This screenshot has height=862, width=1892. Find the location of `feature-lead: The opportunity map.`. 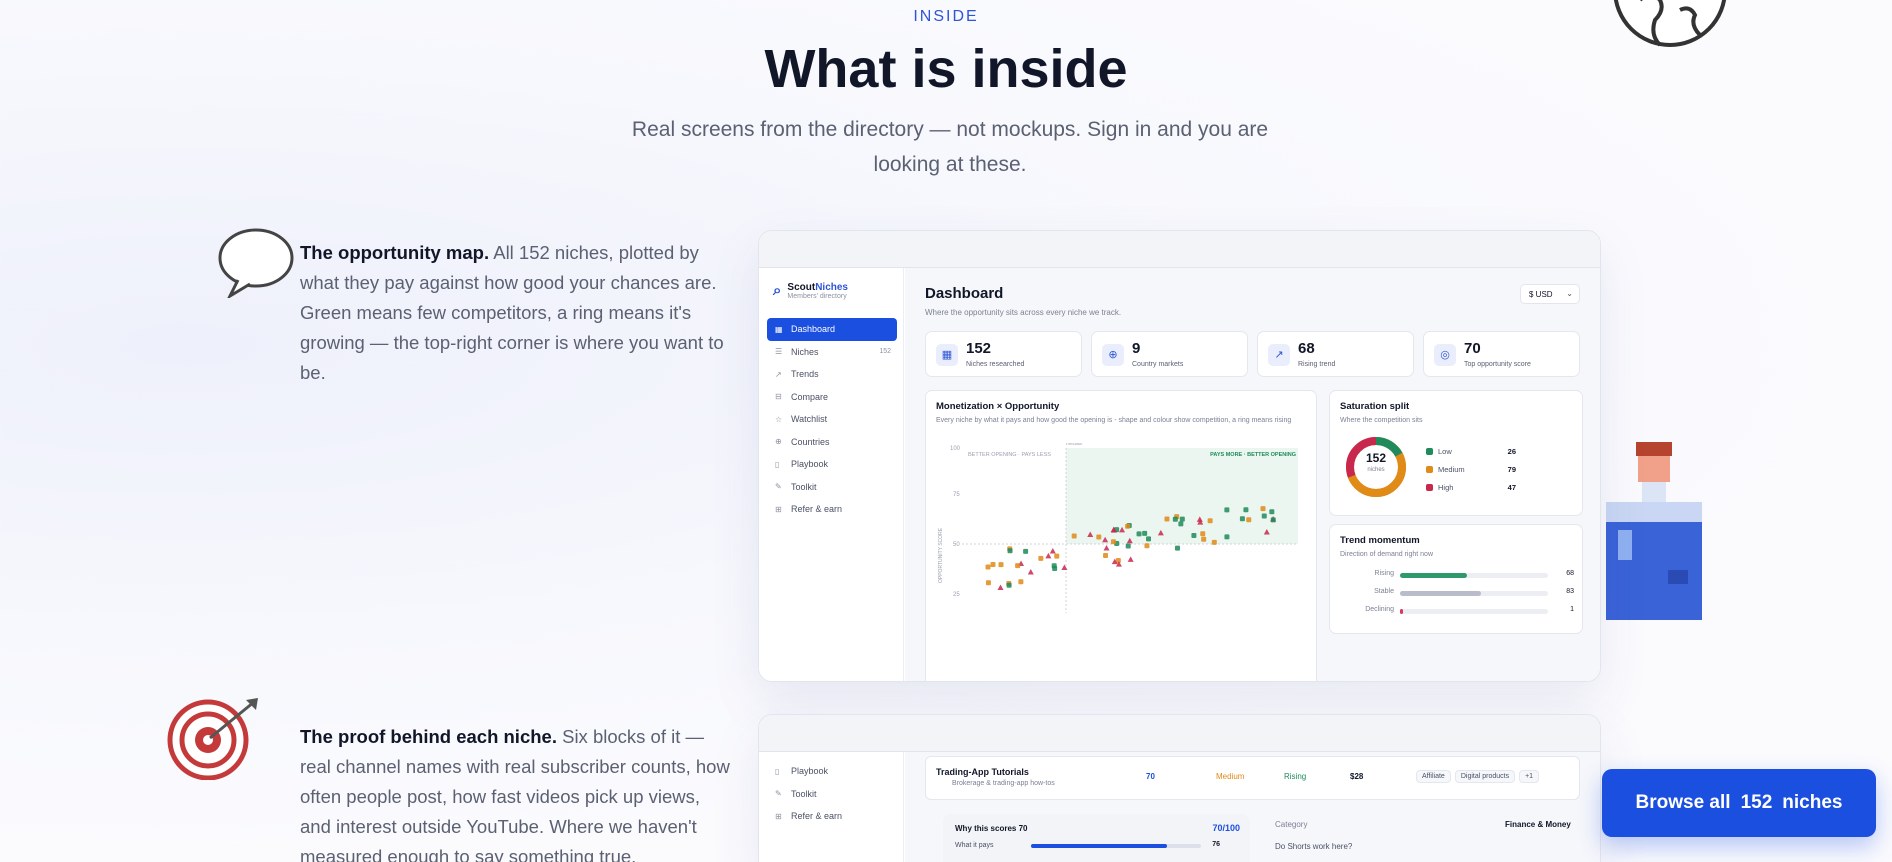

feature-lead: The opportunity map. is located at coordinates (395, 252).